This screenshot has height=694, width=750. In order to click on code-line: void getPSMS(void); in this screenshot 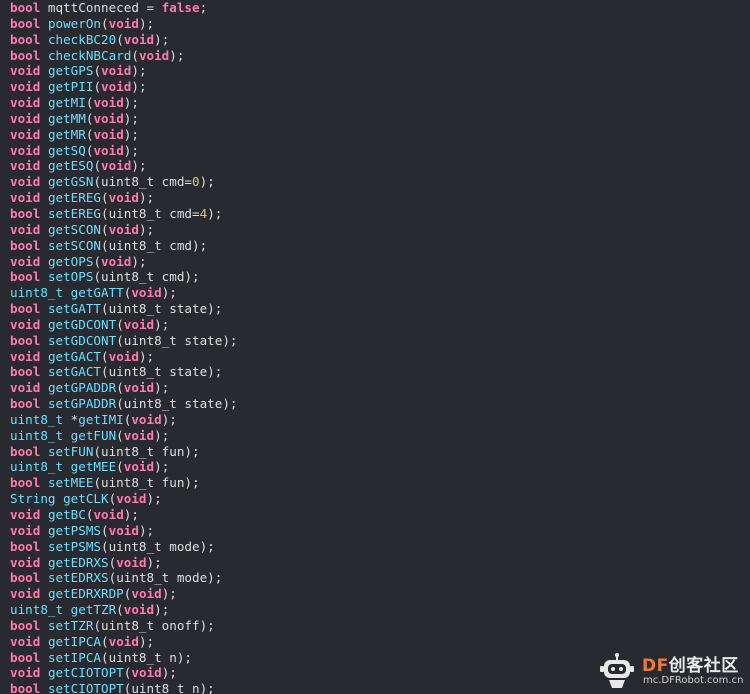, I will do `click(124, 531)`.